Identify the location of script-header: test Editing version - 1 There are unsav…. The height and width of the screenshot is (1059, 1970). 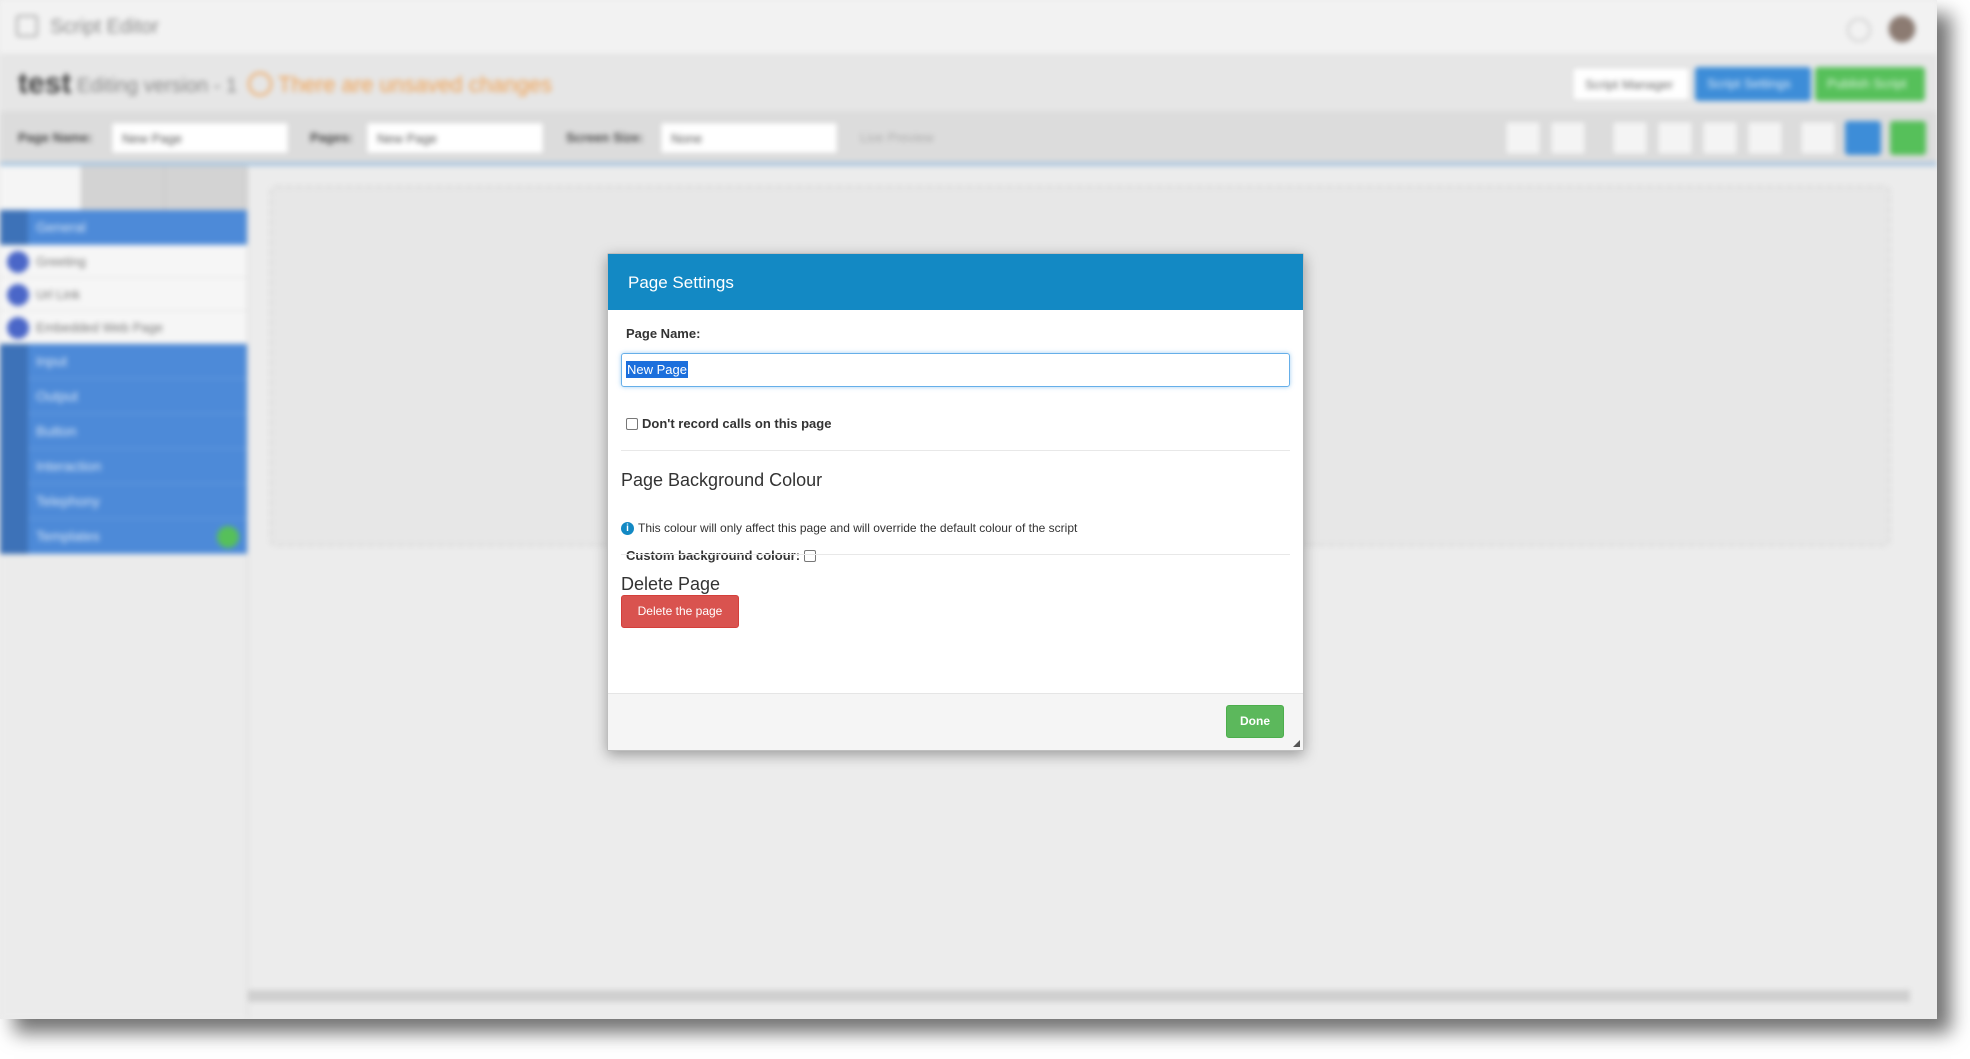
(968, 83).